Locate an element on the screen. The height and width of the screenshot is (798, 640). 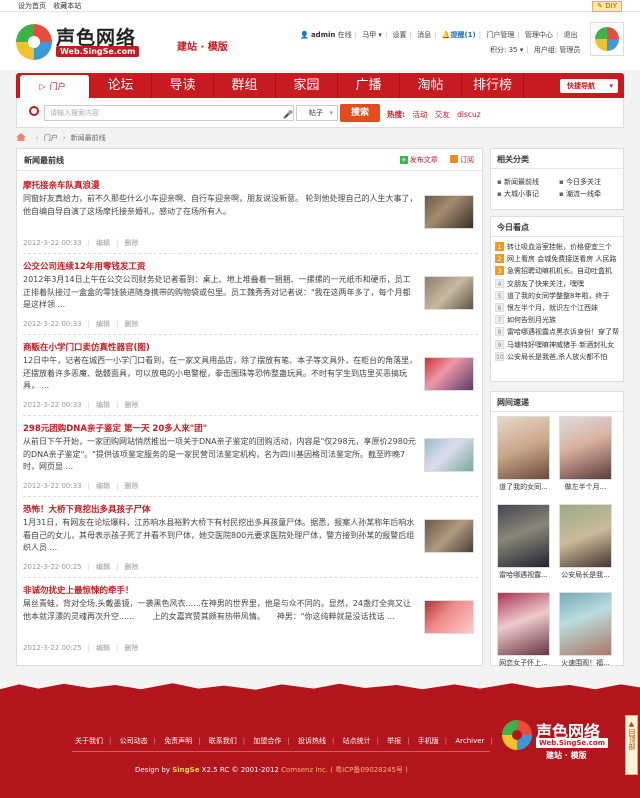
home-icon is located at coordinates (21, 137).